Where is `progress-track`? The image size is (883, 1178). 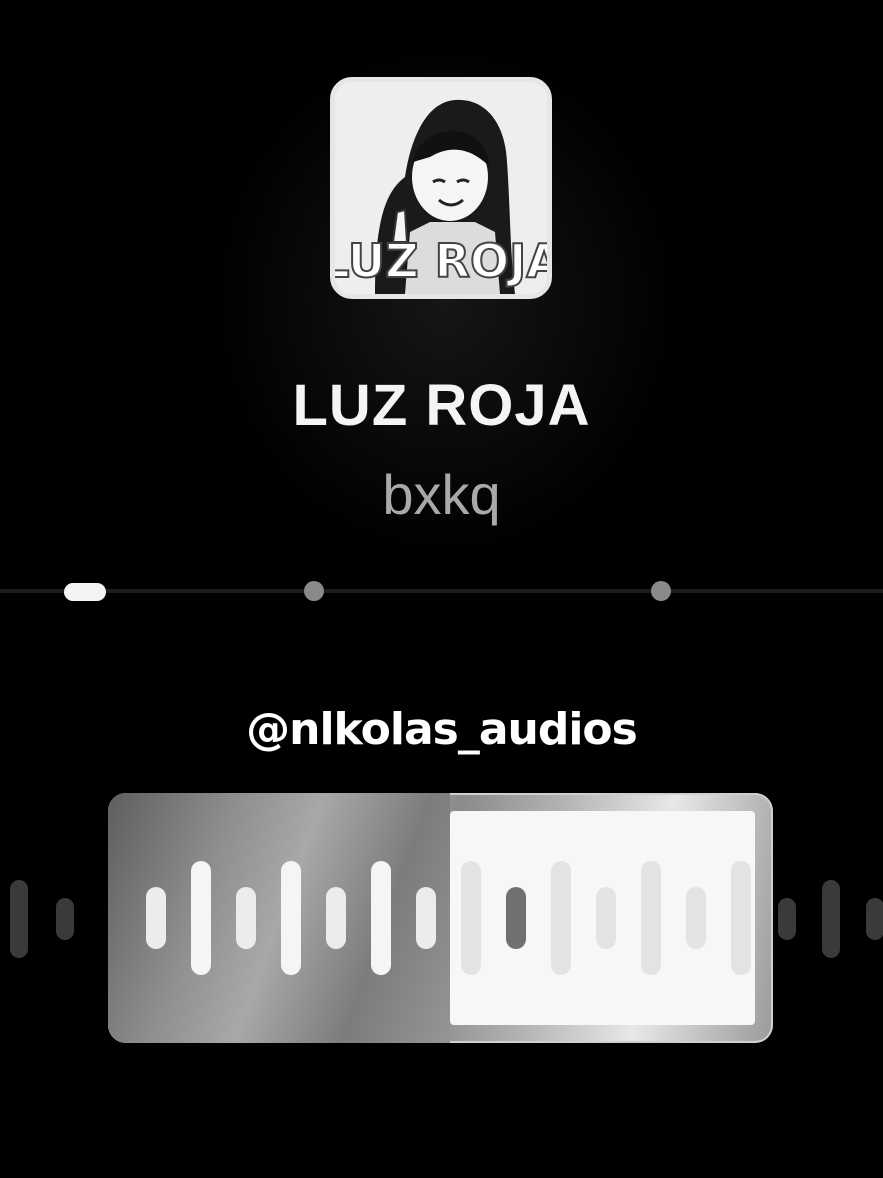 progress-track is located at coordinates (441, 591).